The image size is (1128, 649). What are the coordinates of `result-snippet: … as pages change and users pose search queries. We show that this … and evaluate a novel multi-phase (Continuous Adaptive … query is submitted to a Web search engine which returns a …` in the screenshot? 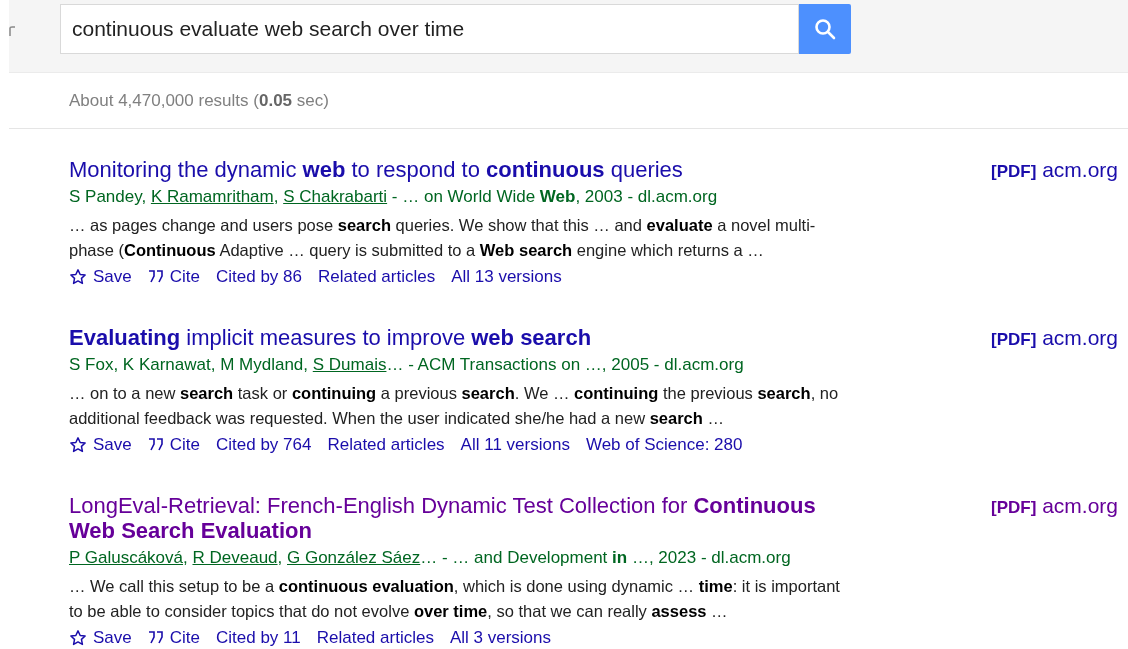 It's located at (443, 238).